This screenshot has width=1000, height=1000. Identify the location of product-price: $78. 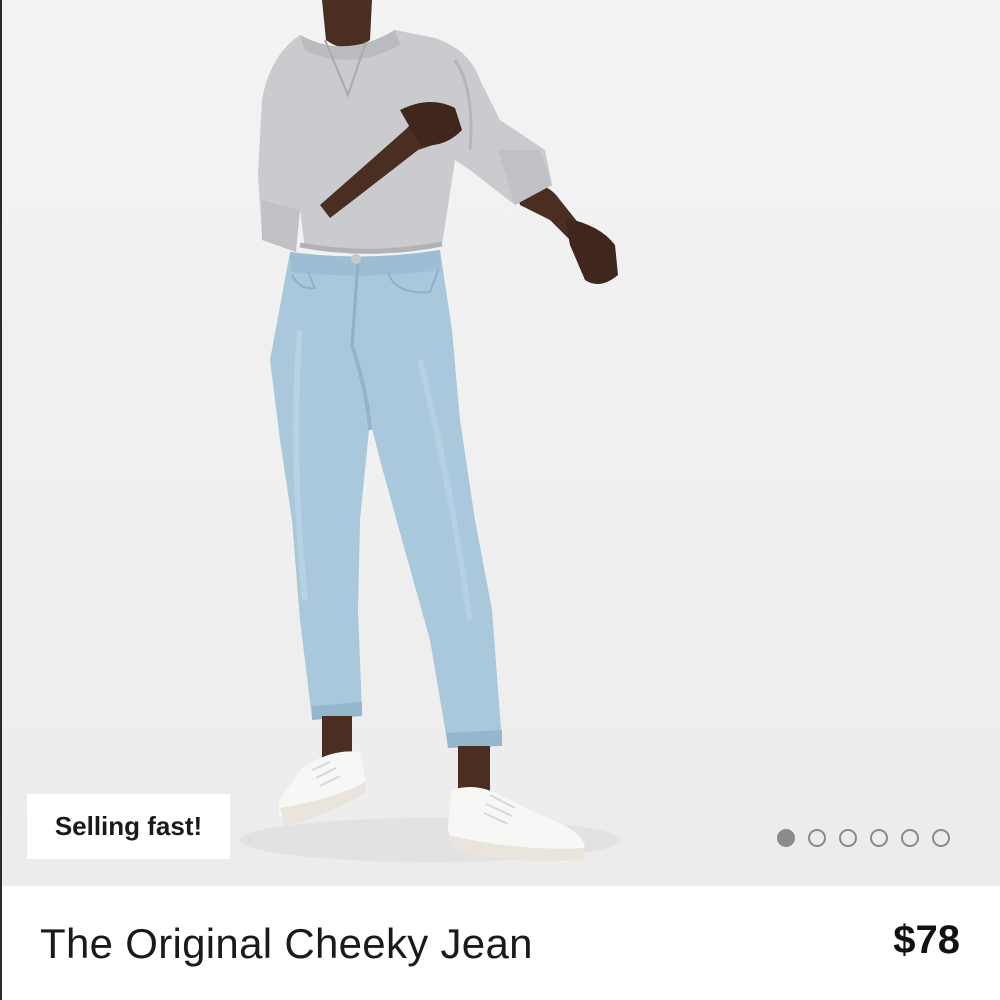
(926, 940).